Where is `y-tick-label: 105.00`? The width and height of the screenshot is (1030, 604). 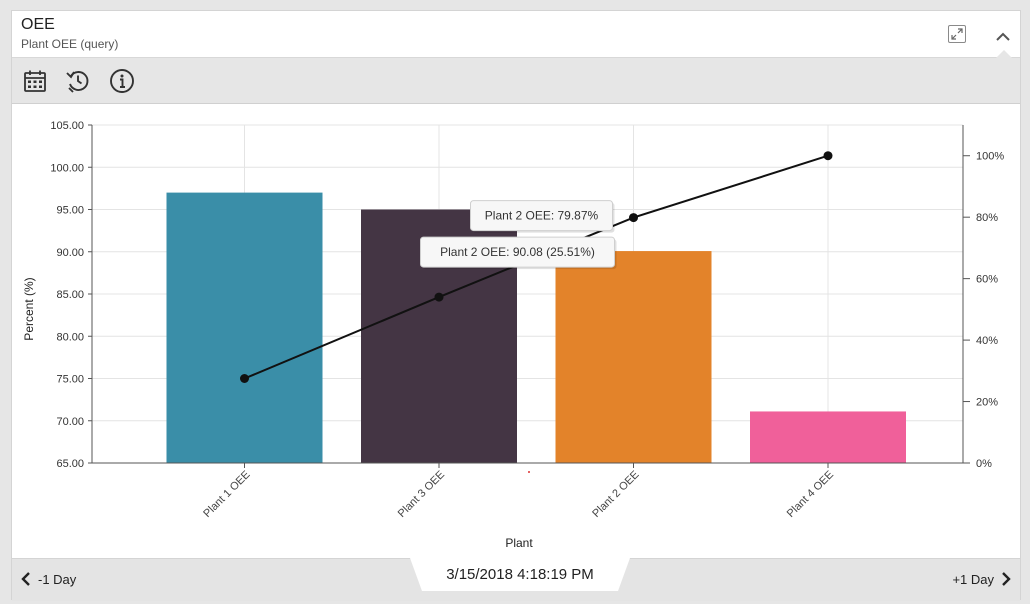 y-tick-label: 105.00 is located at coordinates (67, 126).